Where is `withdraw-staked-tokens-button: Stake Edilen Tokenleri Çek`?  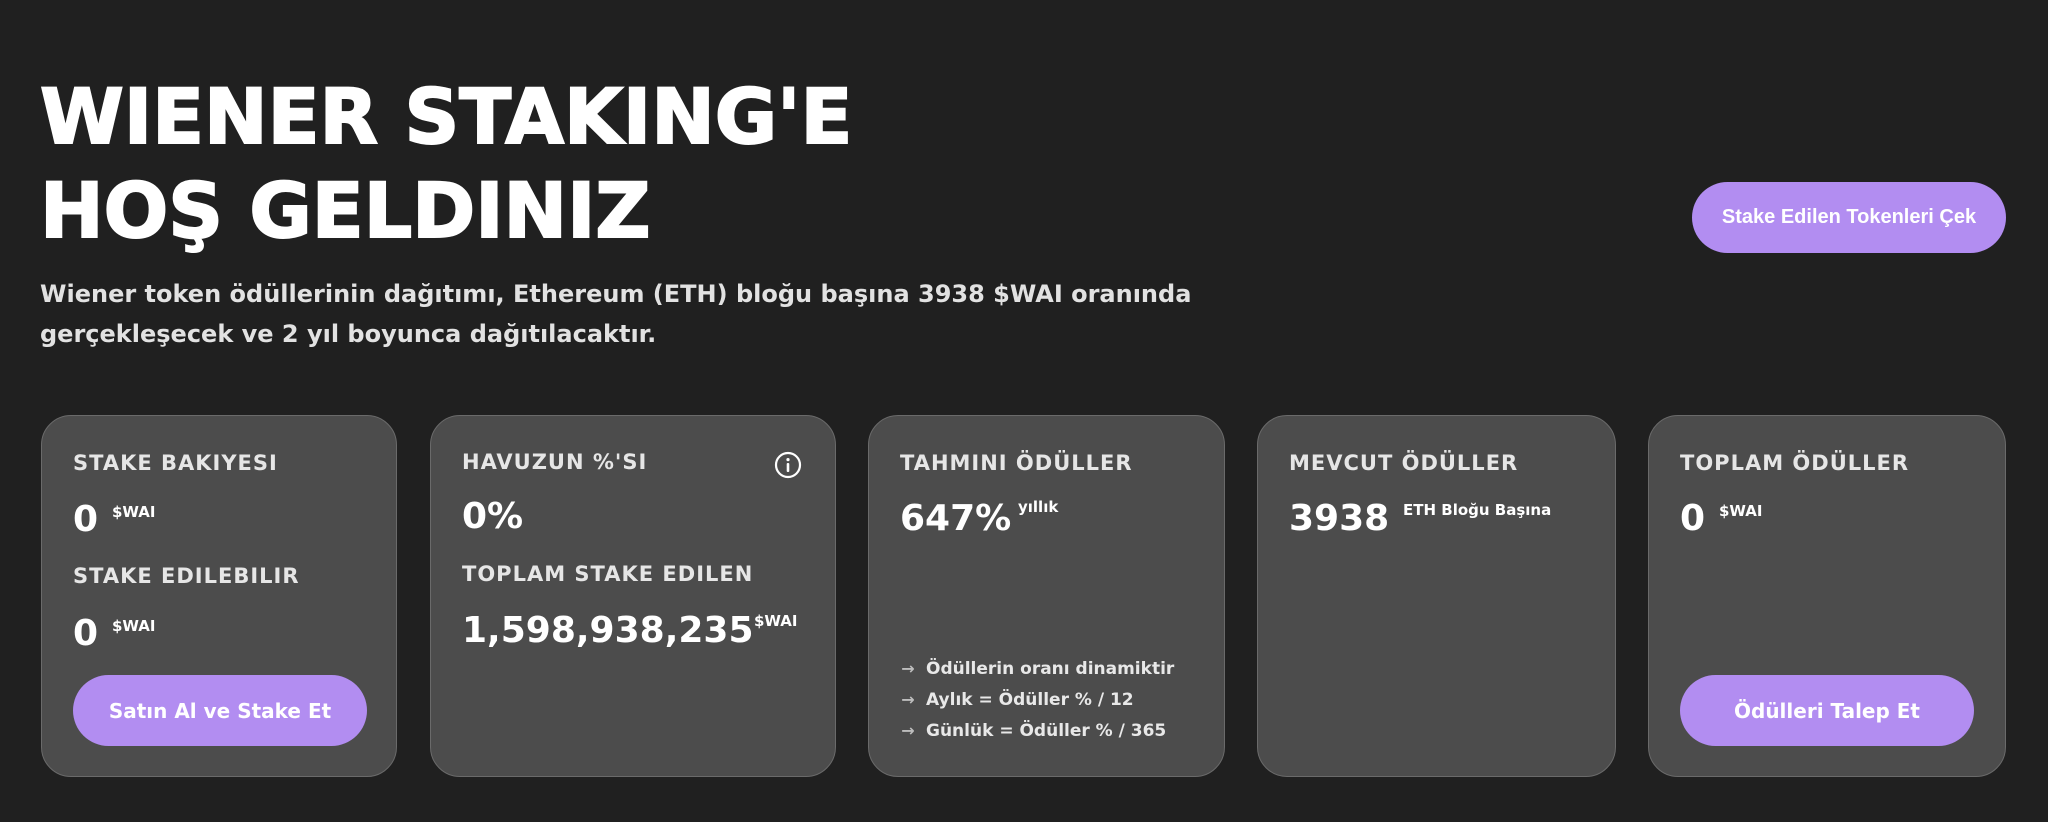
withdraw-staked-tokens-button: Stake Edilen Tokenleri Çek is located at coordinates (1849, 217).